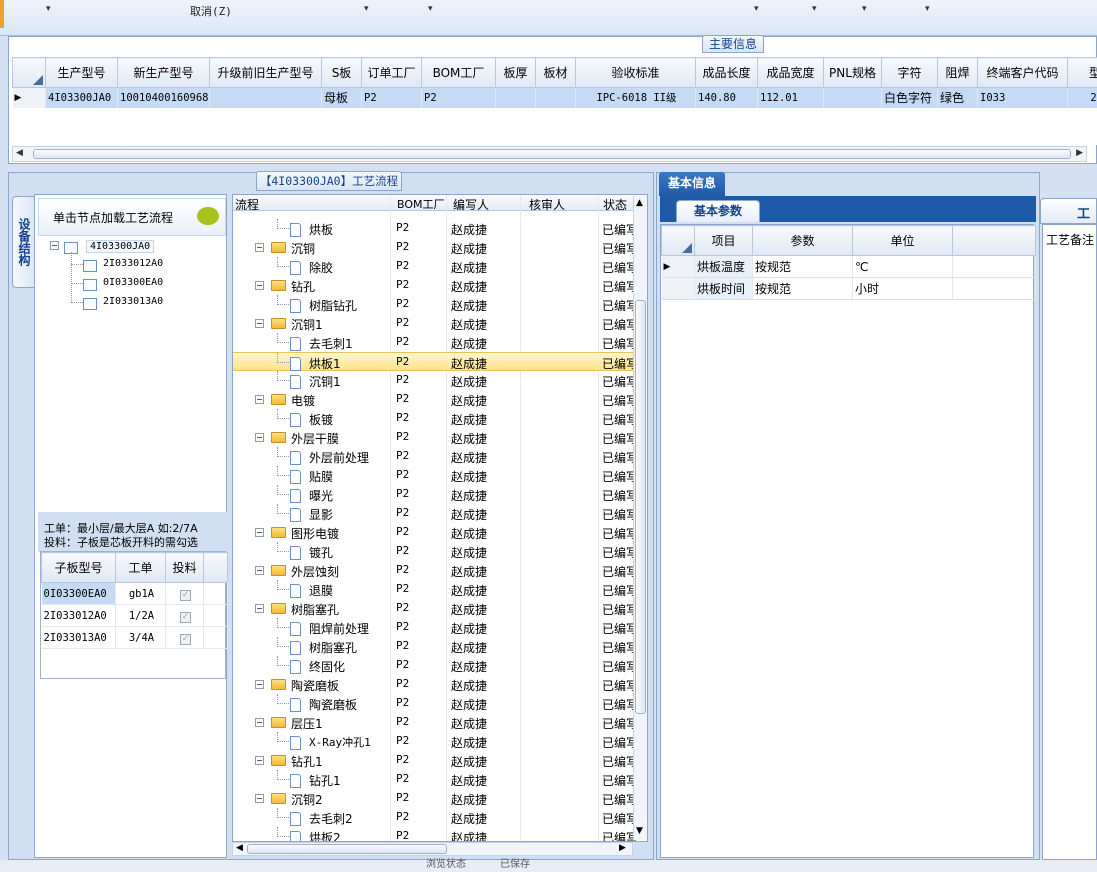 Image resolution: width=1097 pixels, height=872 pixels. What do you see at coordinates (435, 627) in the screenshot?
I see `process-row: 阻焊前处理 P2 赵成捷 已编写` at bounding box center [435, 627].